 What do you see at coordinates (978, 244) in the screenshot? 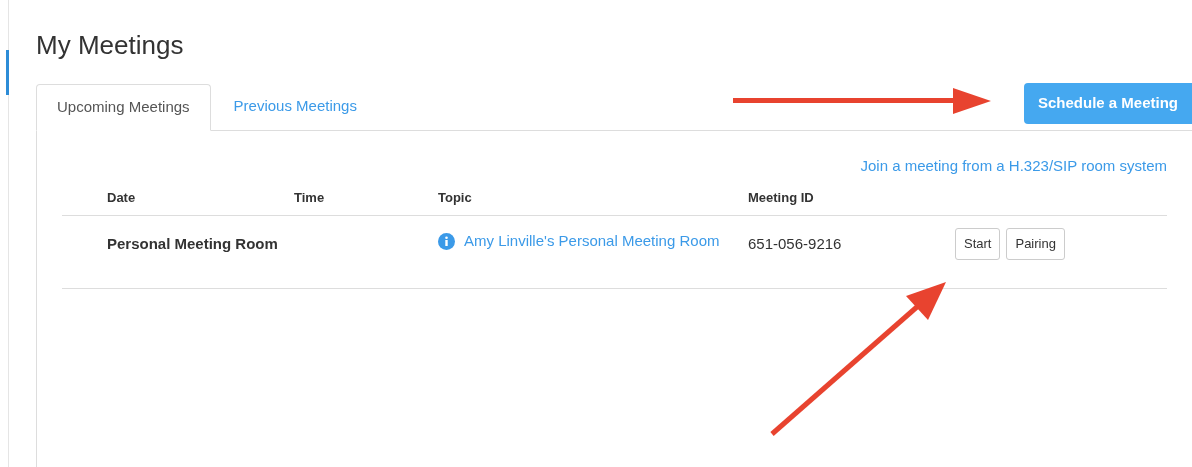
I see `action-button: Start` at bounding box center [978, 244].